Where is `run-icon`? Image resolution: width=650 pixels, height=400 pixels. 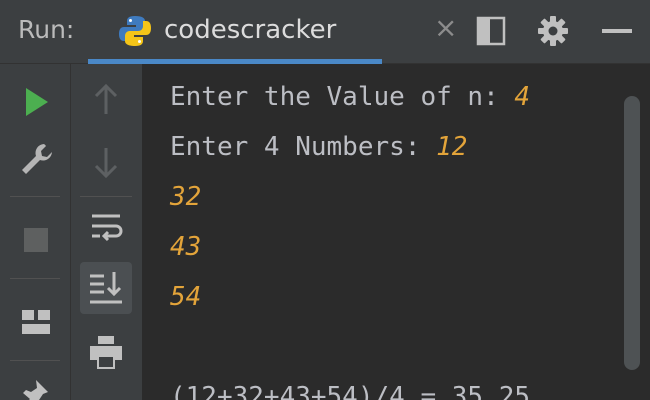 run-icon is located at coordinates (36, 102).